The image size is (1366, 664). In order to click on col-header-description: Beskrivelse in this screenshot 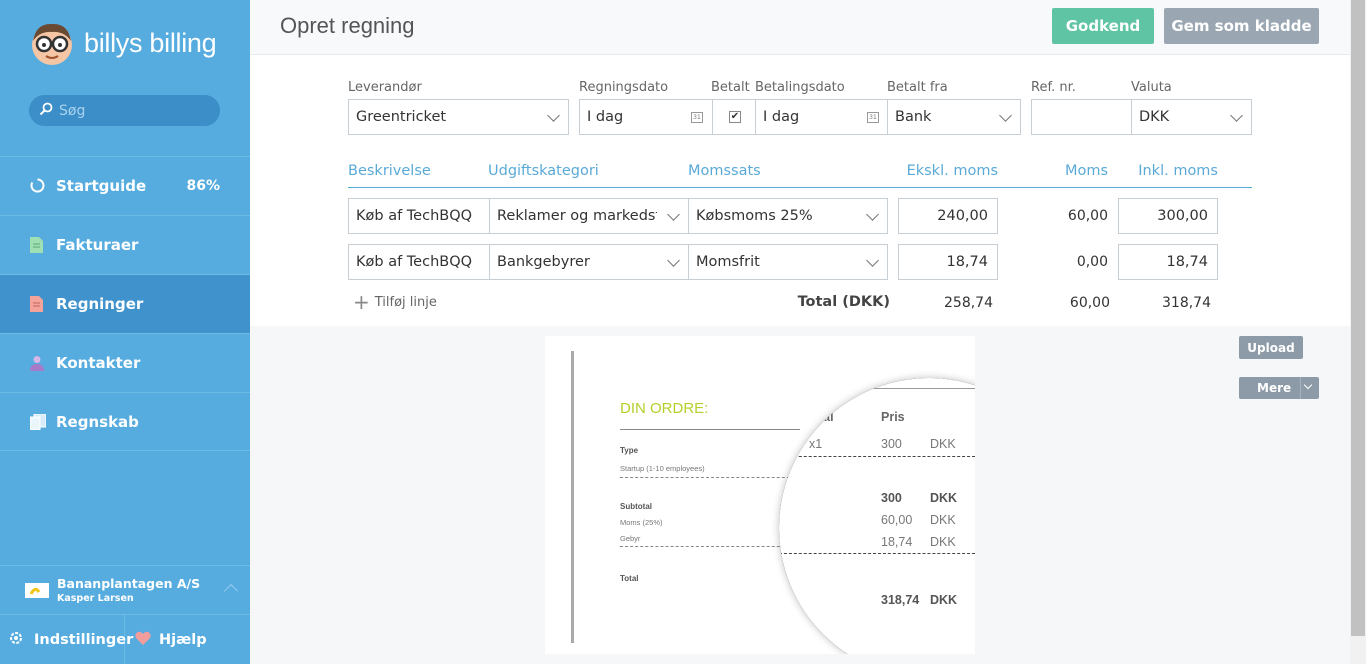, I will do `click(389, 171)`.